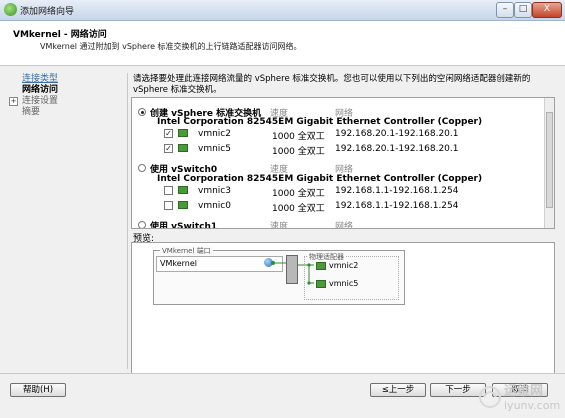 Image resolution: width=565 pixels, height=418 pixels. Describe the element at coordinates (505, 10) in the screenshot. I see `minimize-button: –` at that location.